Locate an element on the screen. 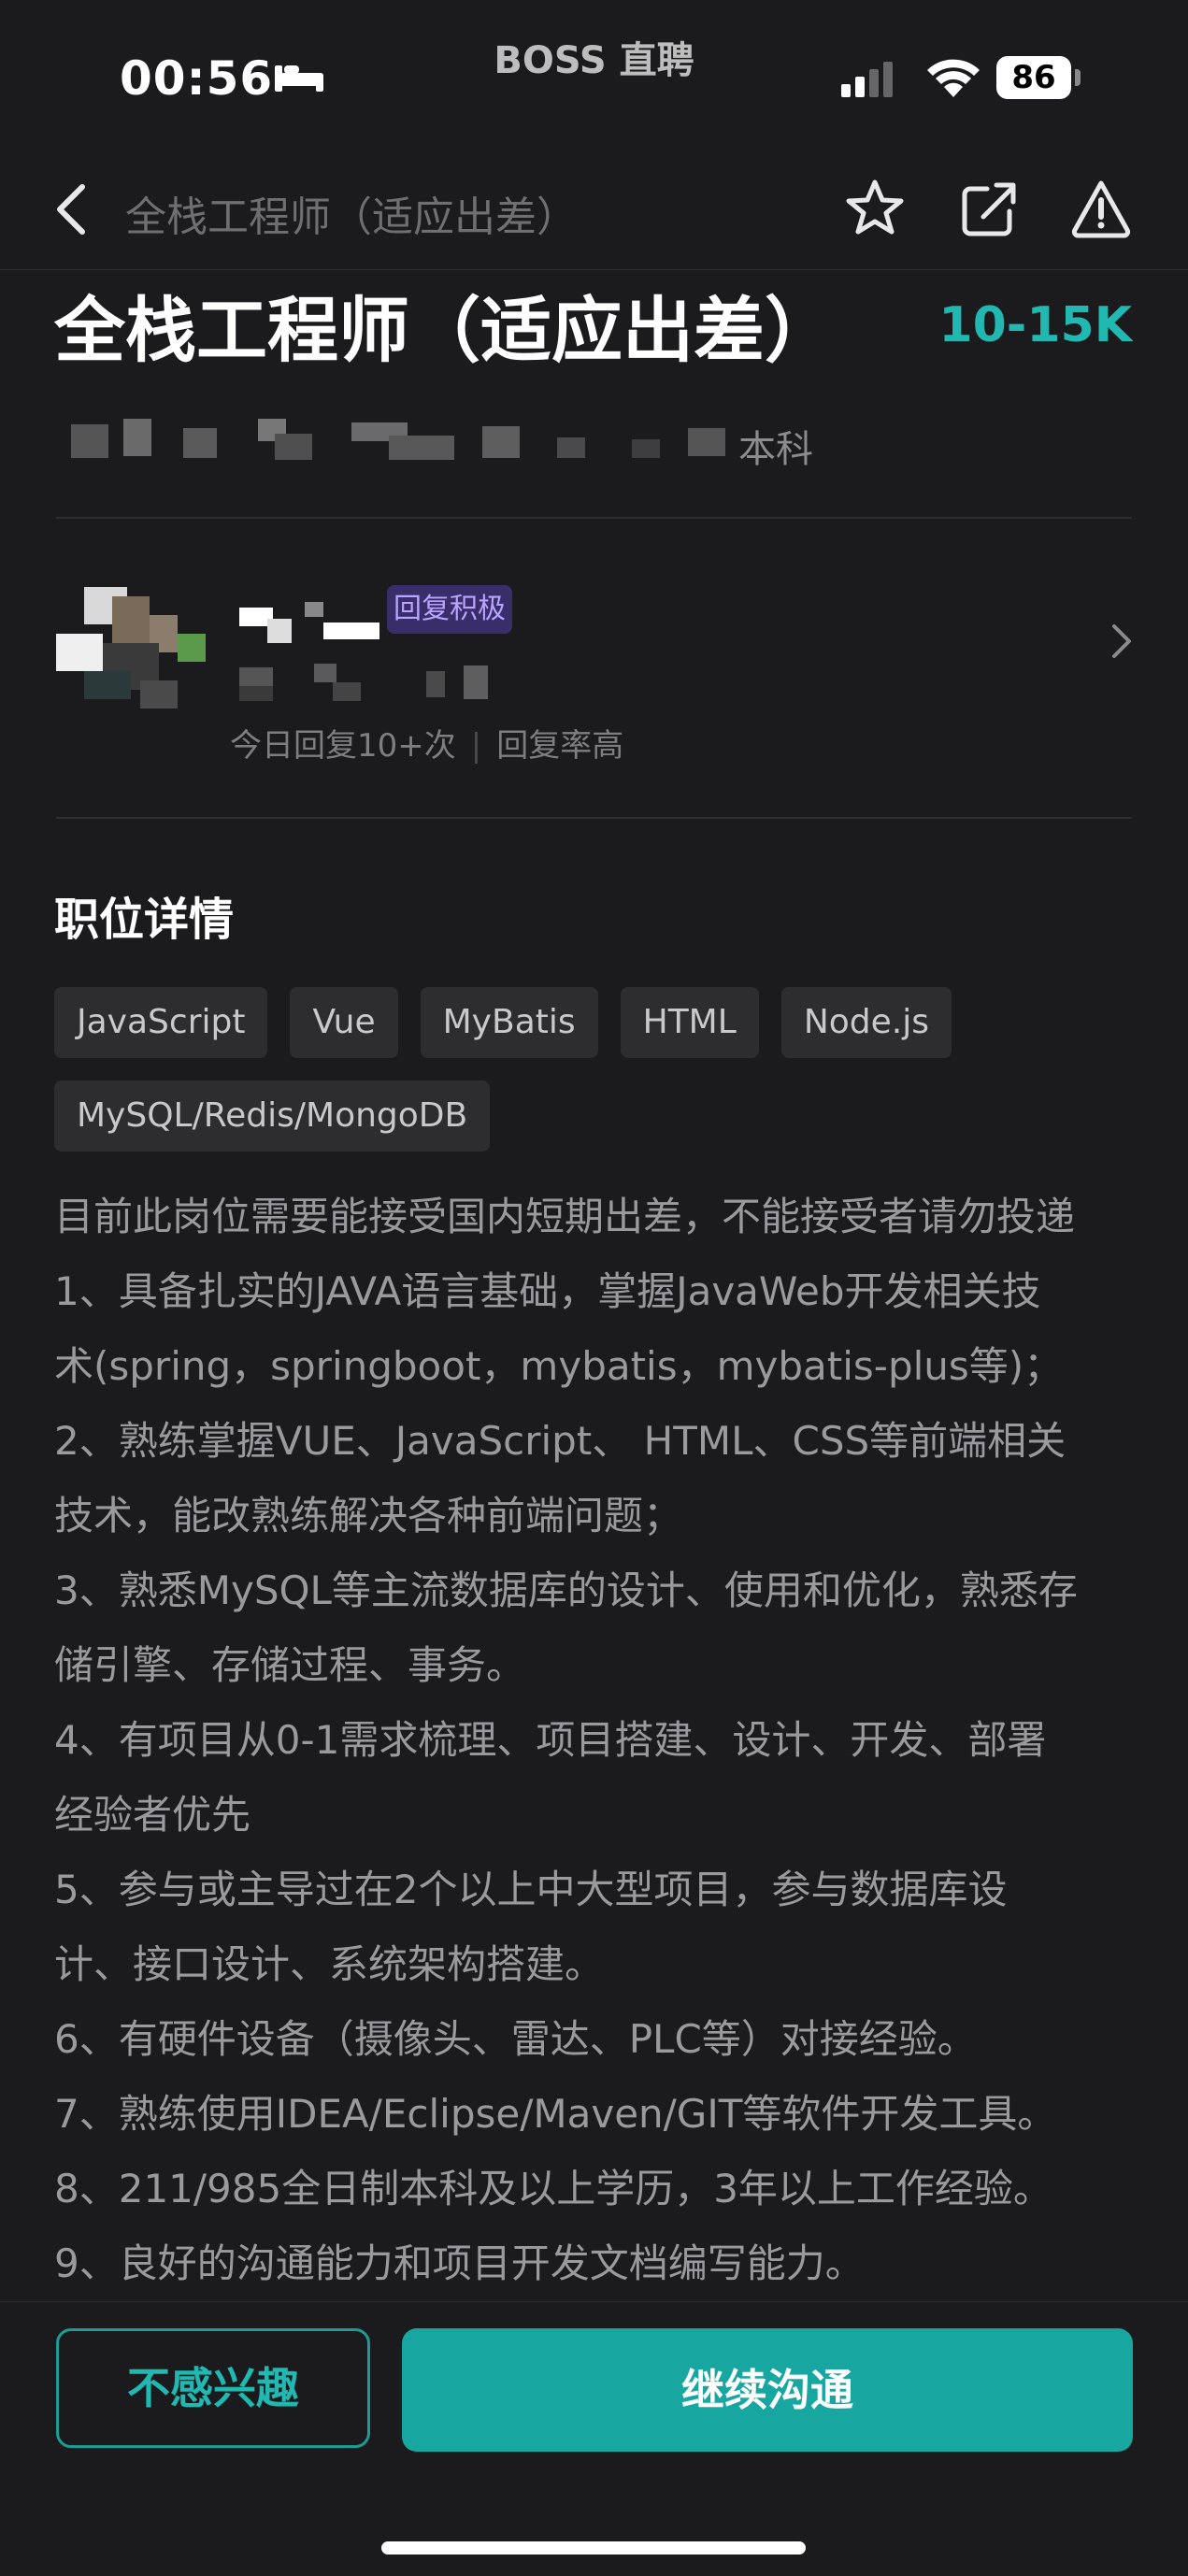 The image size is (1188, 2576). recruiter-title-blurred is located at coordinates (363, 682).